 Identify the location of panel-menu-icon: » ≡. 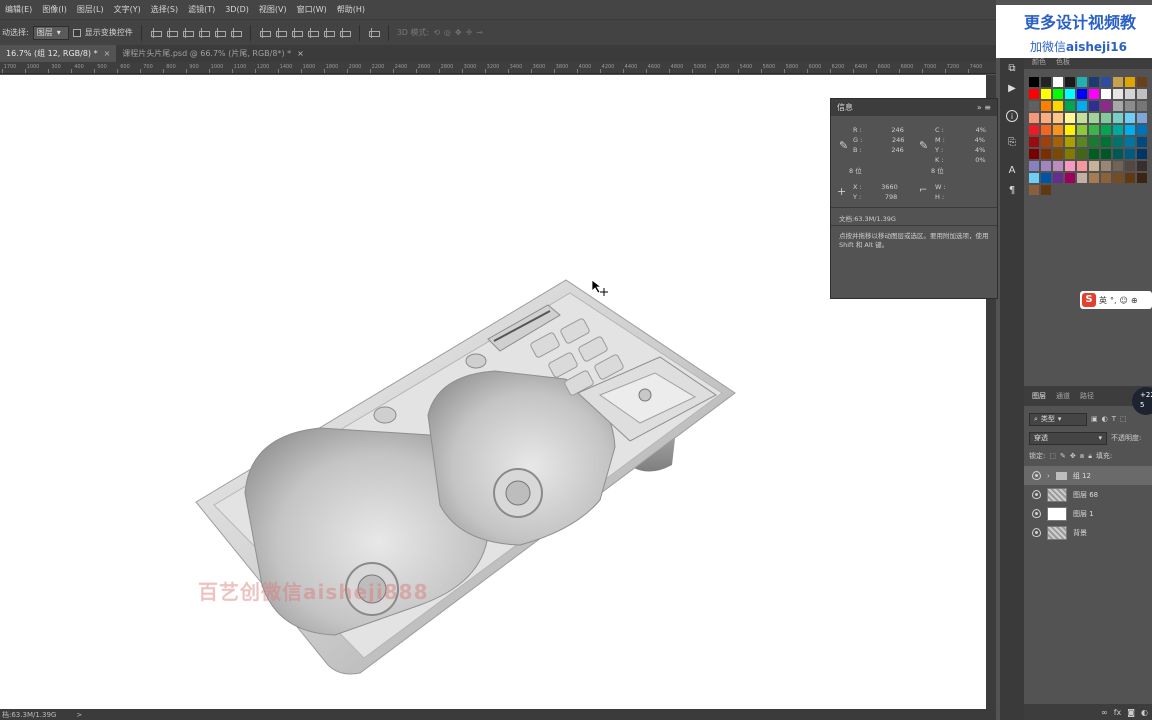
(984, 107).